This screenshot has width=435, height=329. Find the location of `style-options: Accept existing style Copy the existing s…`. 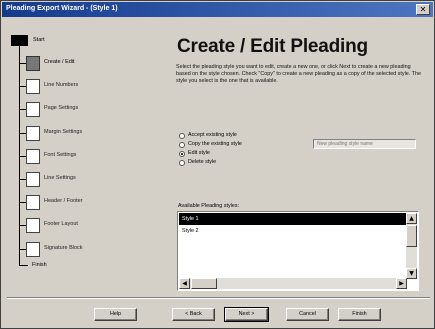

style-options: Accept existing style Copy the existing s… is located at coordinates (249, 150).